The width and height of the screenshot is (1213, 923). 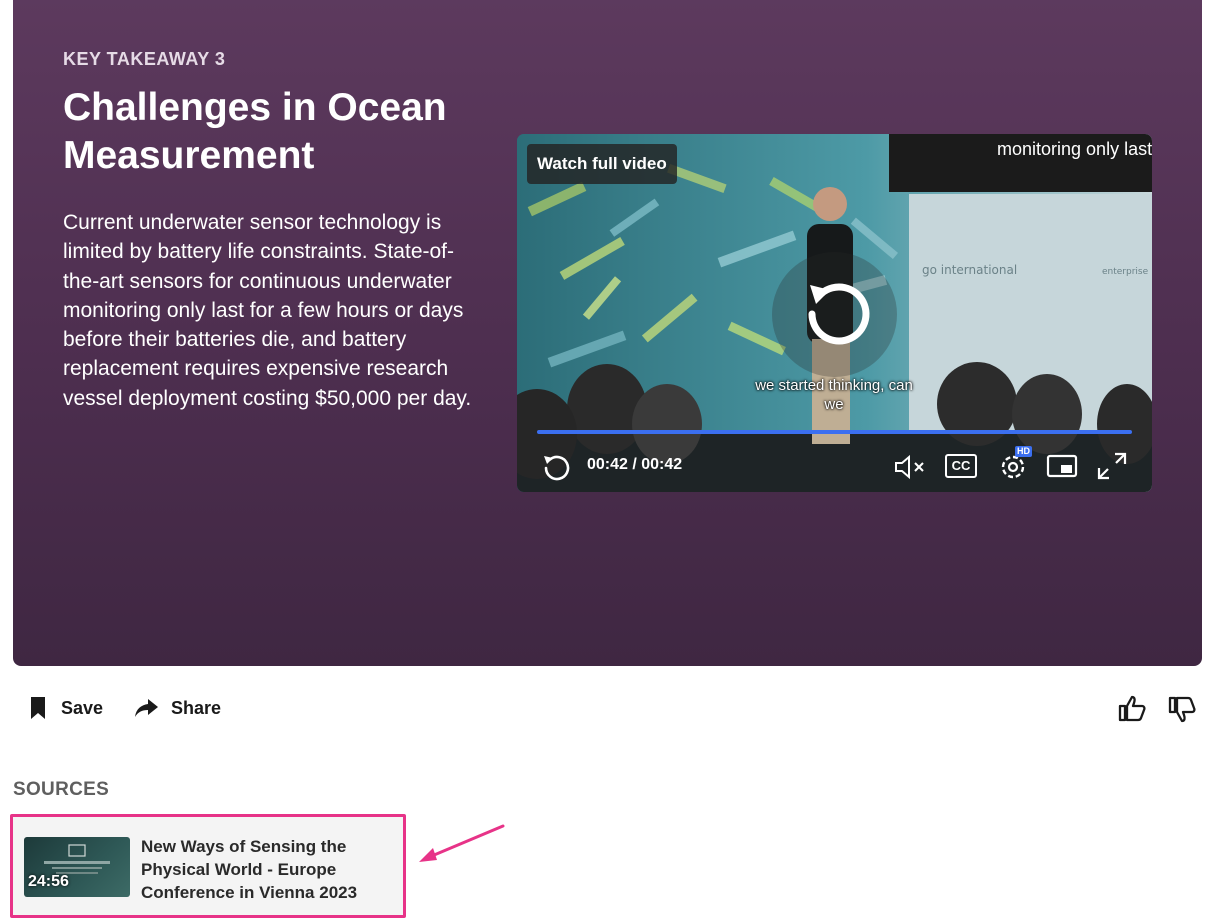 I want to click on save-button: Save, so click(x=65, y=708).